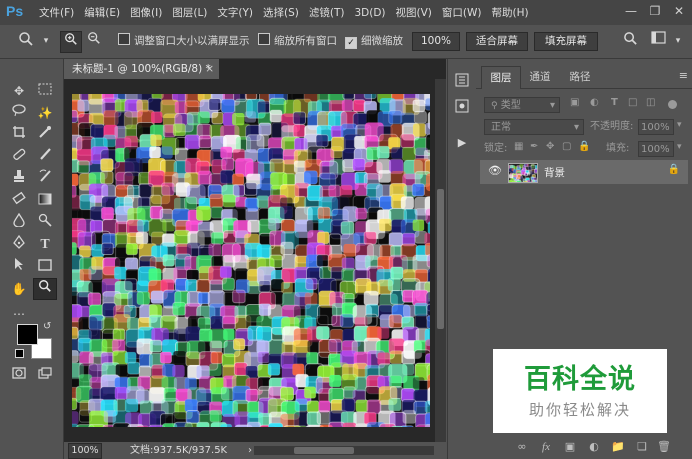  I want to click on zoom-value-field: 100%, so click(436, 41).